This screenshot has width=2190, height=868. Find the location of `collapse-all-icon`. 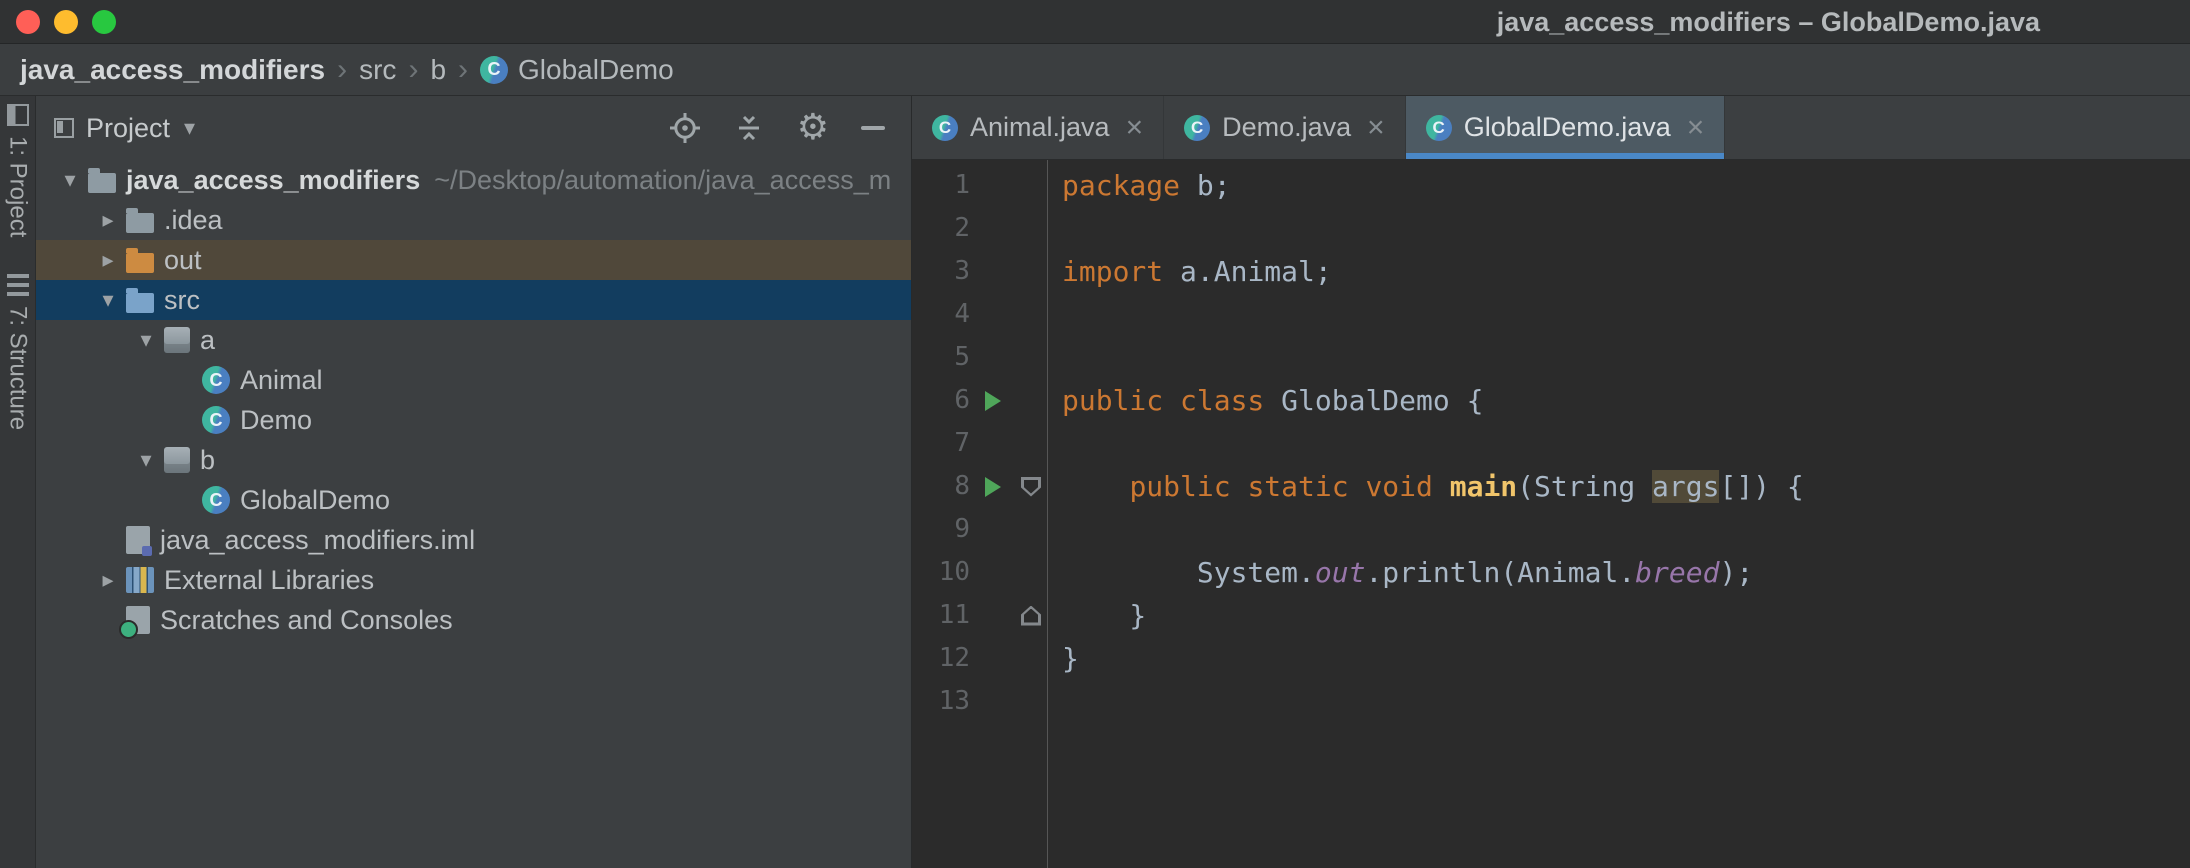

collapse-all-icon is located at coordinates (749, 128).